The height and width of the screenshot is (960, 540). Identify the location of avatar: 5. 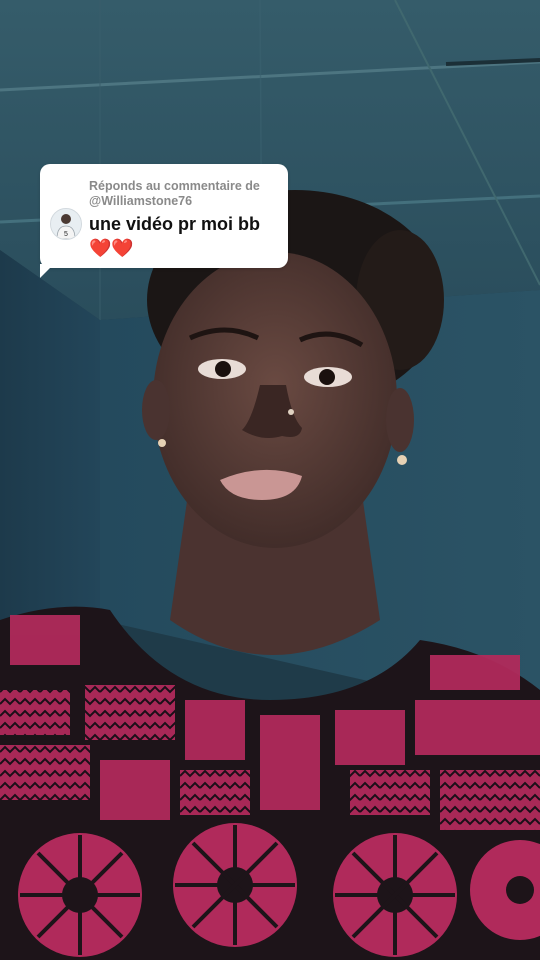
(66, 224).